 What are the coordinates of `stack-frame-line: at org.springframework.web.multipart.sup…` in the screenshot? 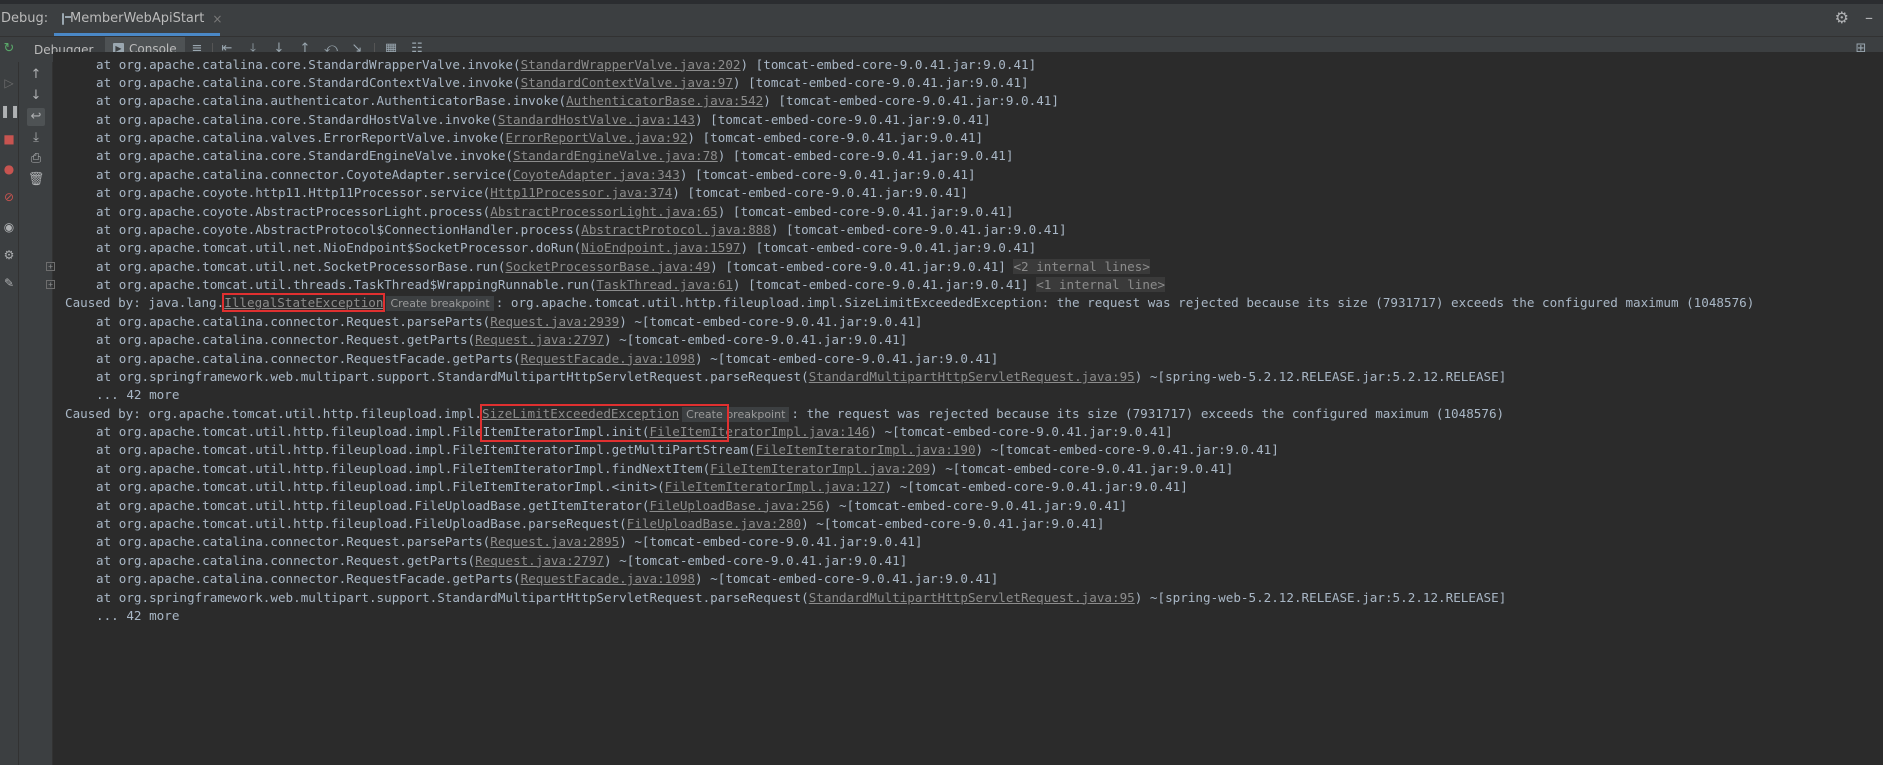 It's located at (779, 377).